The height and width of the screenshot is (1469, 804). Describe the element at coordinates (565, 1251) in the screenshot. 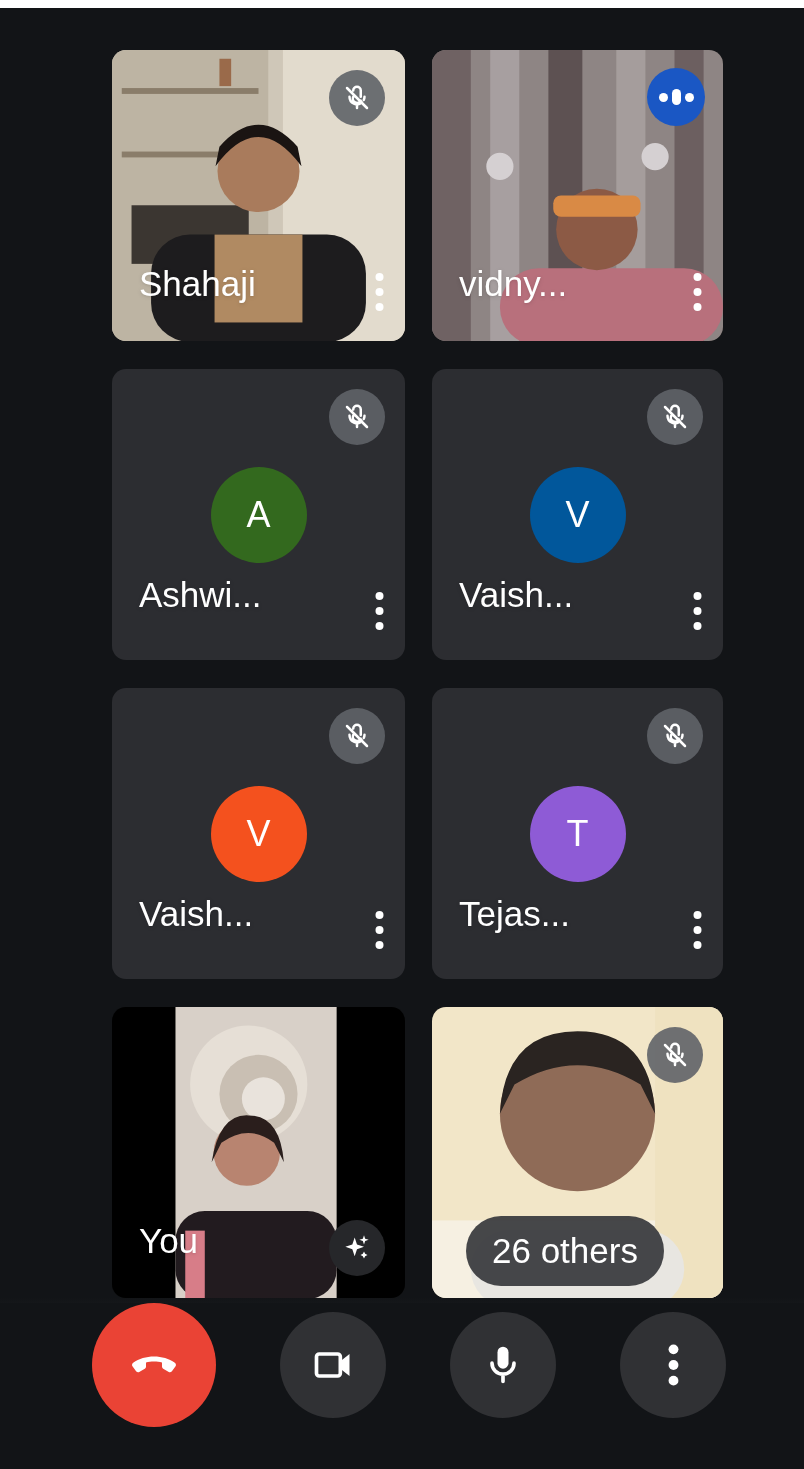

I see `others-count-pill: 26 others` at that location.